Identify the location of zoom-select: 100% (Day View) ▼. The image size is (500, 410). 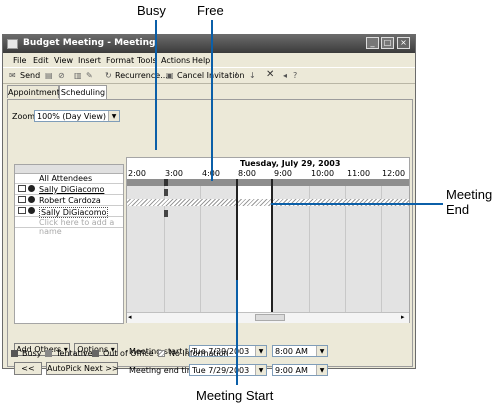
(77, 116).